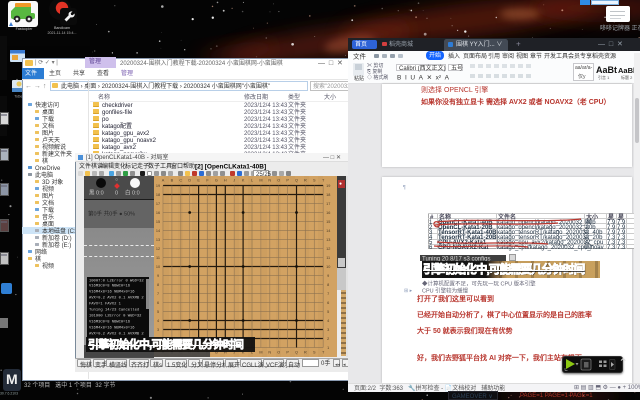  Describe the element at coordinates (328, 348) in the screenshot. I see `svg-text: 1` at that location.